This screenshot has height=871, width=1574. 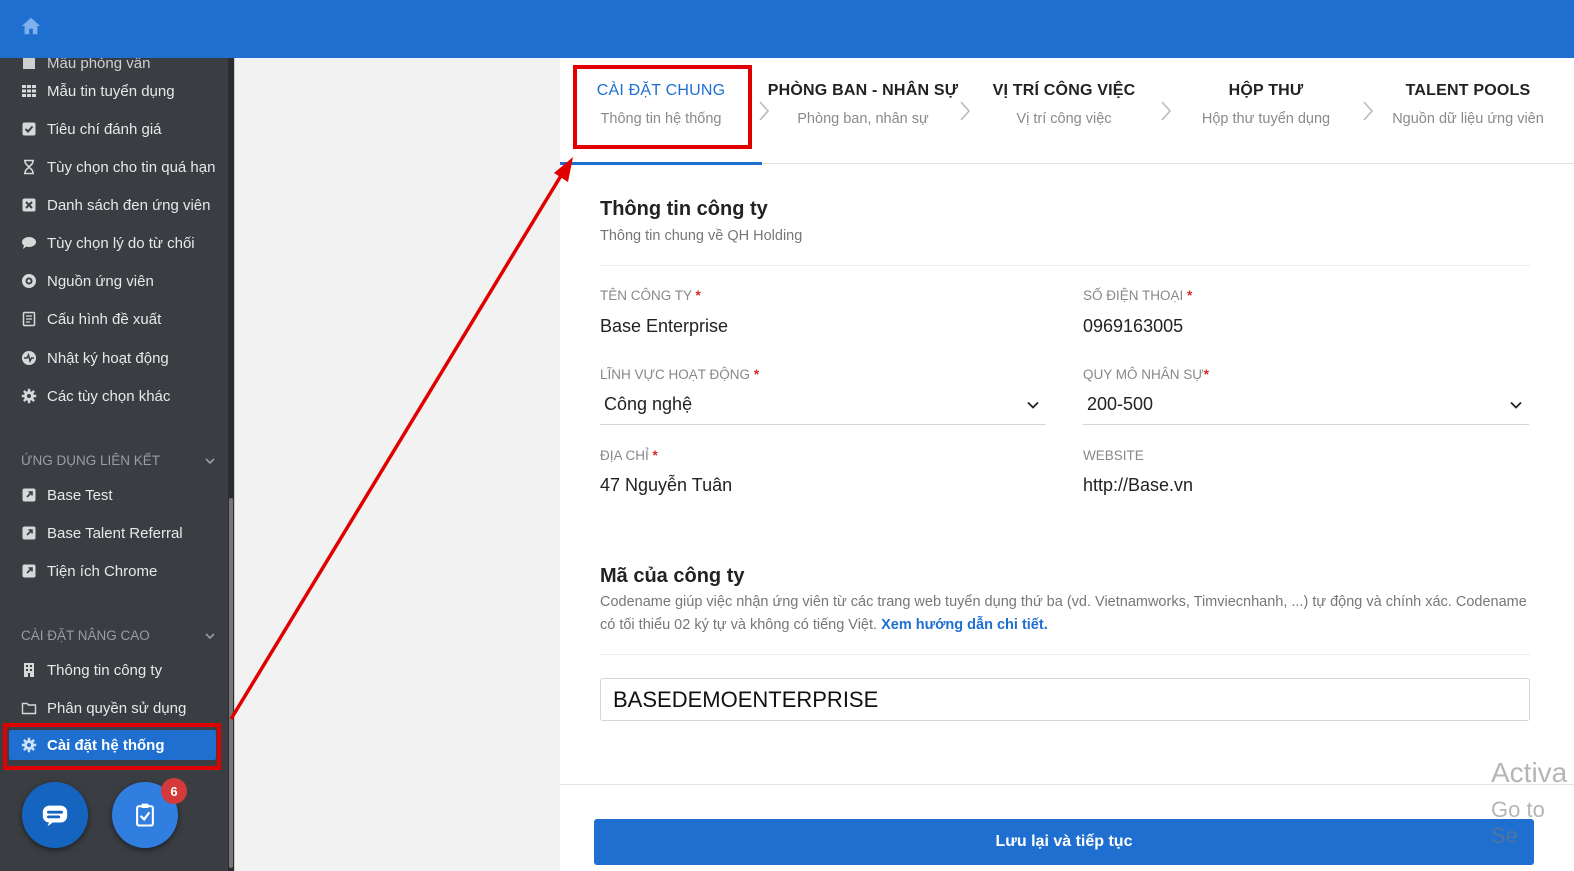 What do you see at coordinates (29, 708) in the screenshot?
I see `folder-icon` at bounding box center [29, 708].